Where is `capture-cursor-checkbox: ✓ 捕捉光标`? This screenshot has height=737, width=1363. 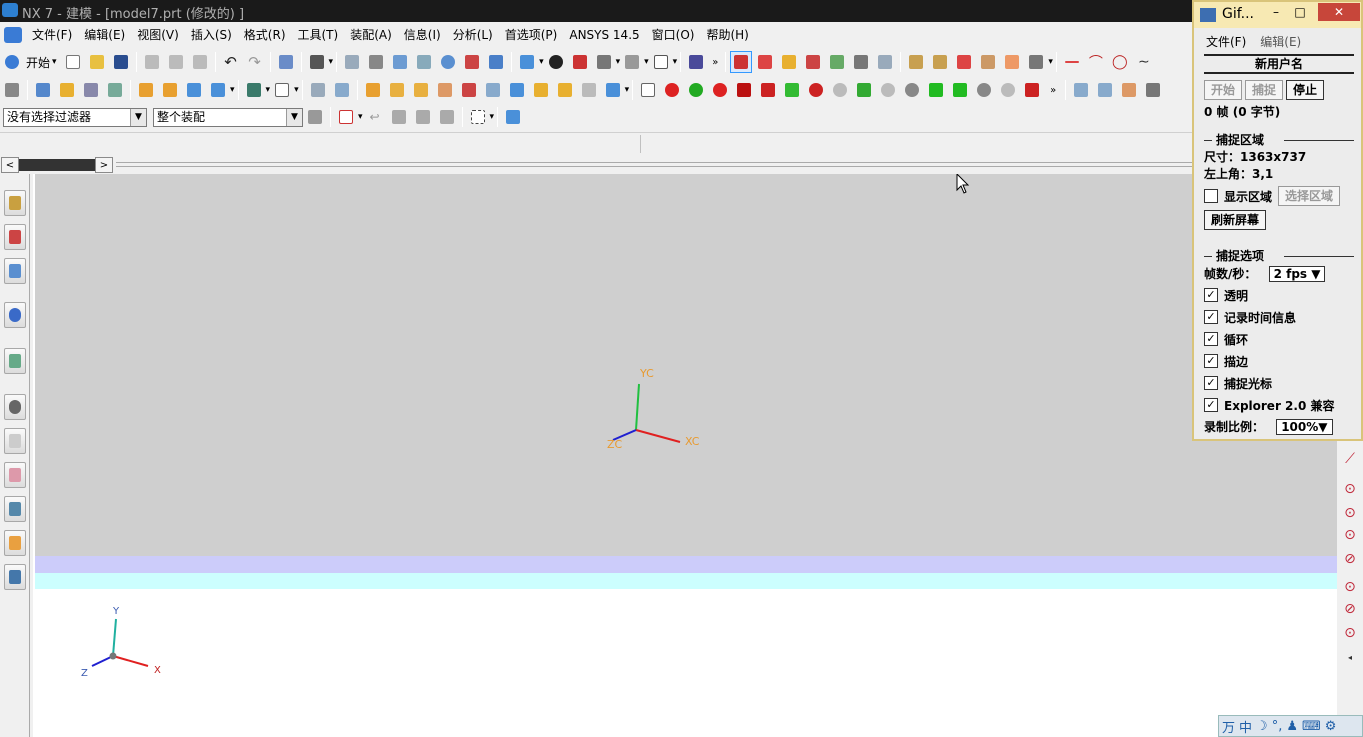
capture-cursor-checkbox: ✓ 捕捉光标 is located at coordinates (1279, 383).